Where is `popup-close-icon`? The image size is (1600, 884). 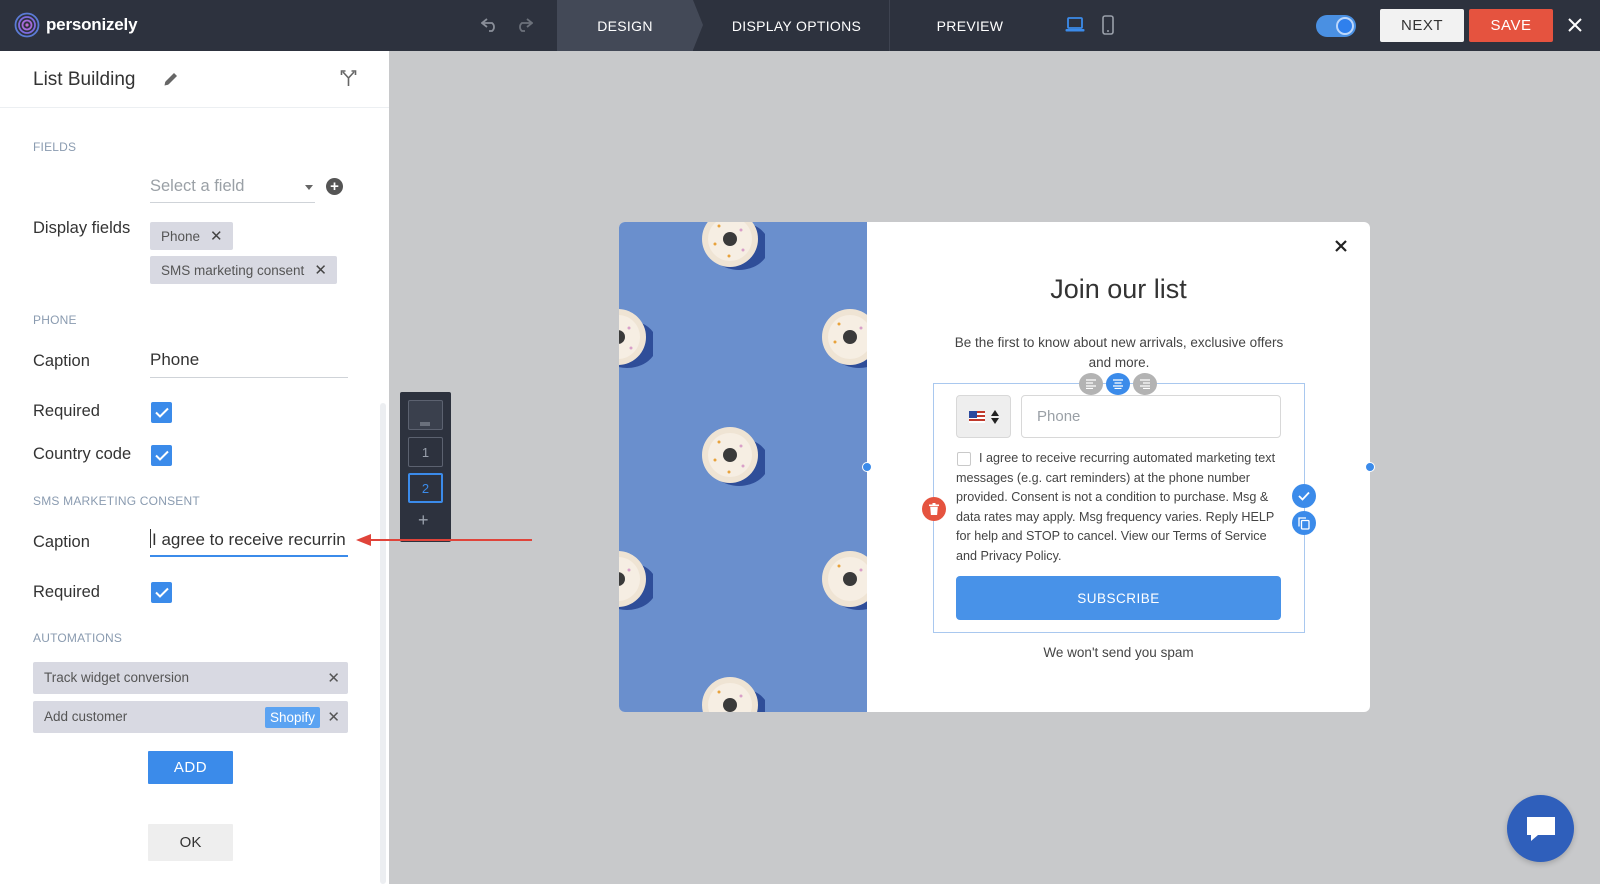 popup-close-icon is located at coordinates (1341, 246).